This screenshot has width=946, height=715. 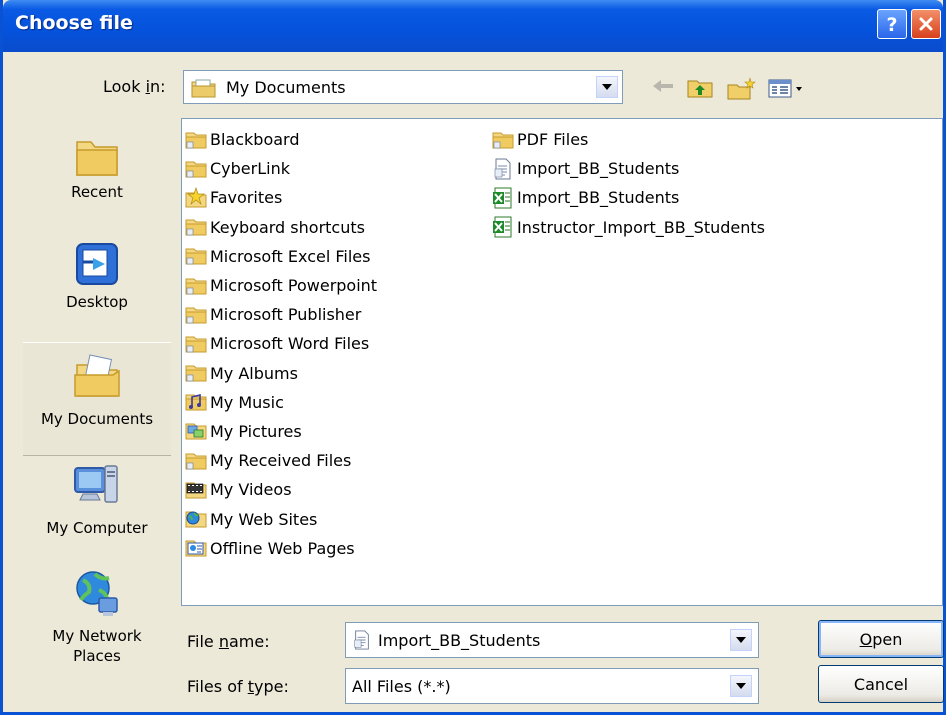 I want to click on close-button, so click(x=926, y=24).